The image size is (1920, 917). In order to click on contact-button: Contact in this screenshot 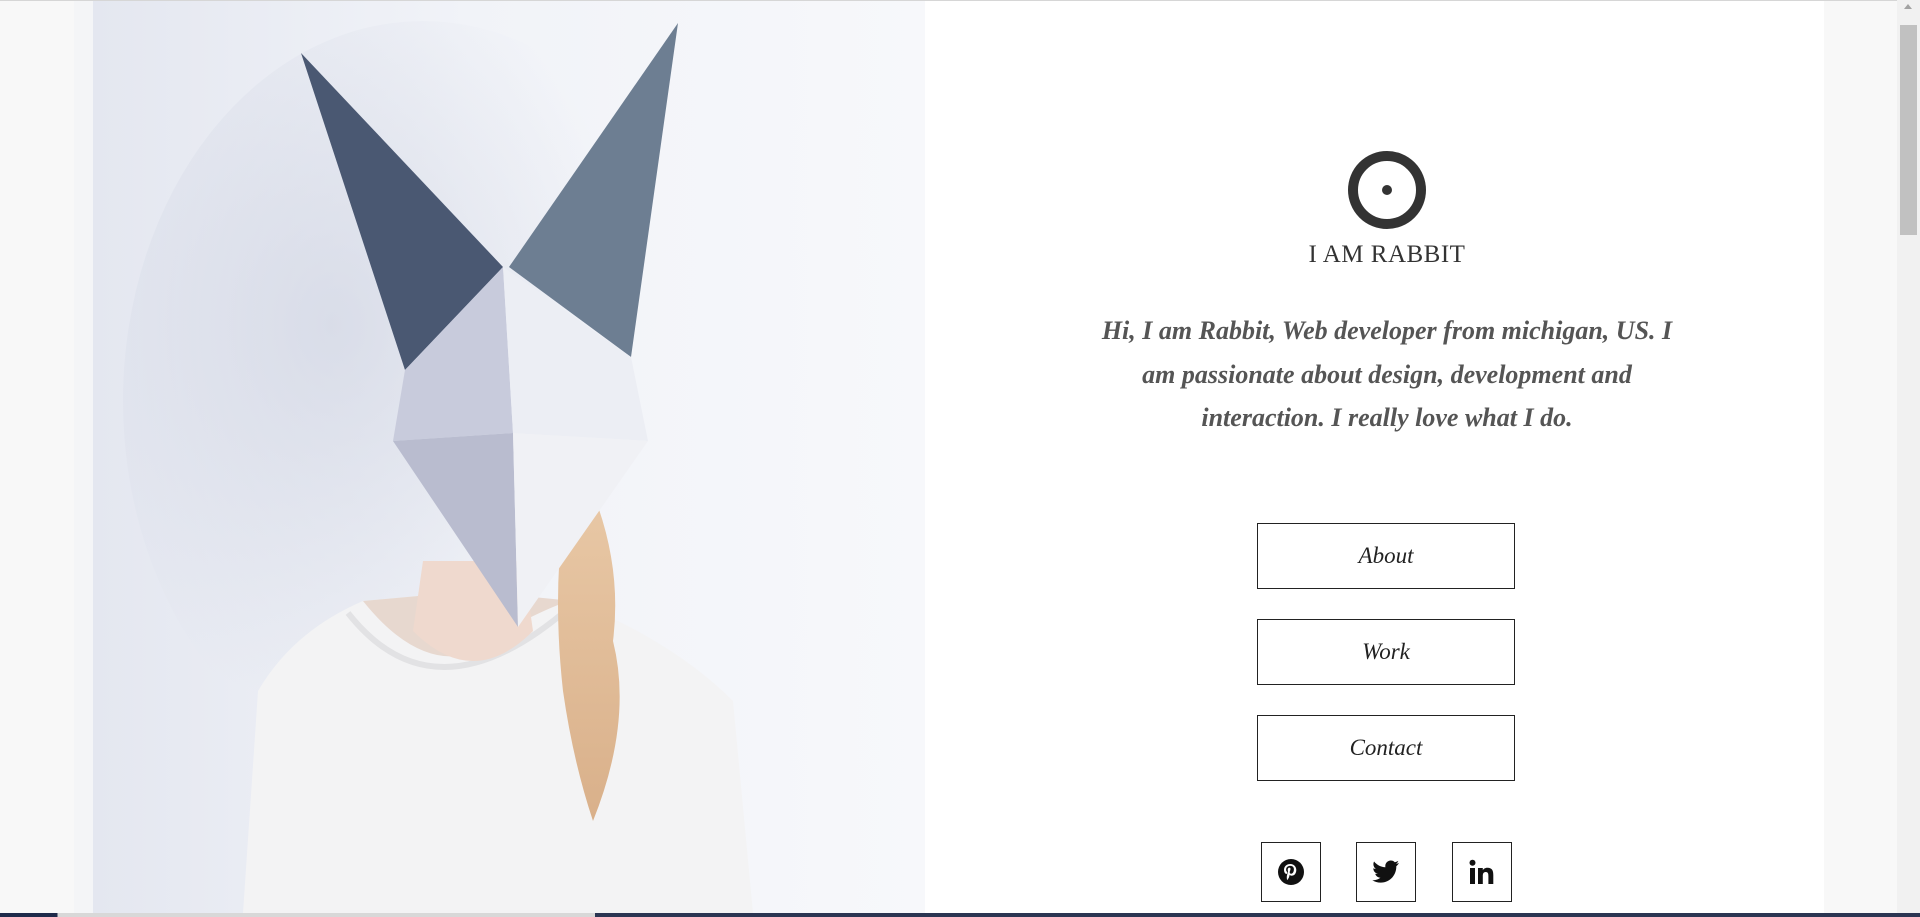, I will do `click(1386, 748)`.